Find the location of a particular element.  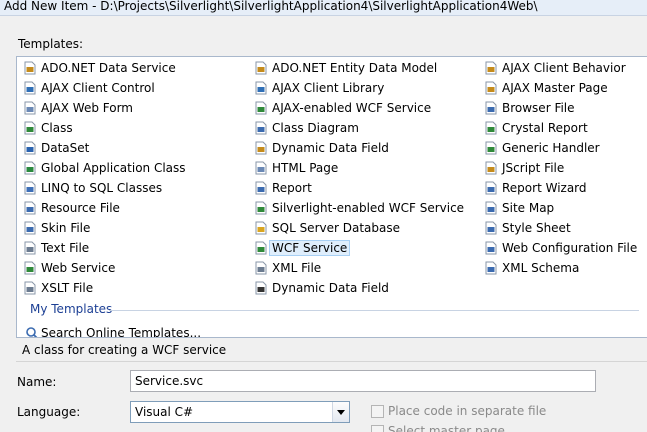

class-diagram-icon is located at coordinates (261, 128).